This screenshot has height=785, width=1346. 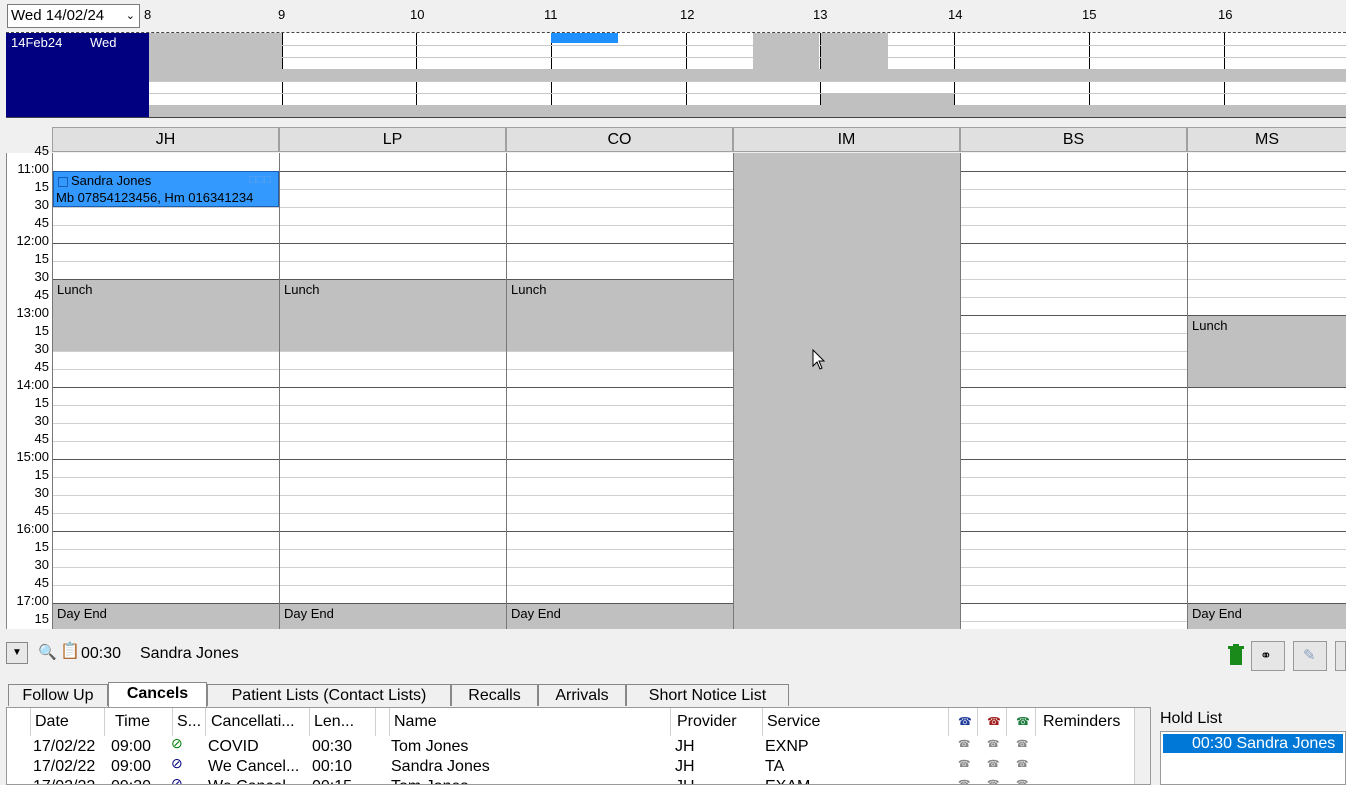 What do you see at coordinates (392, 139) in the screenshot?
I see `provider-header-lp: LP` at bounding box center [392, 139].